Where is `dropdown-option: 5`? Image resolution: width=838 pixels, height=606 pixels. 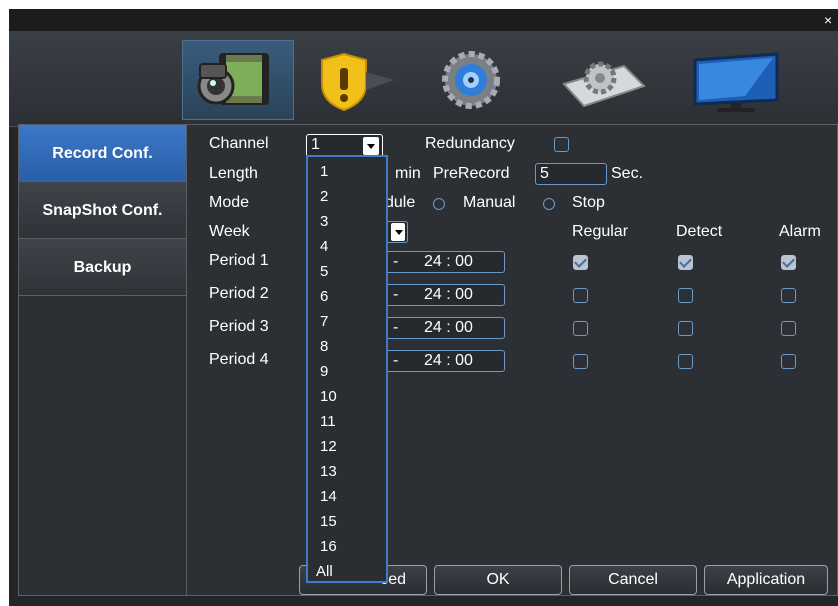 dropdown-option: 5 is located at coordinates (324, 271).